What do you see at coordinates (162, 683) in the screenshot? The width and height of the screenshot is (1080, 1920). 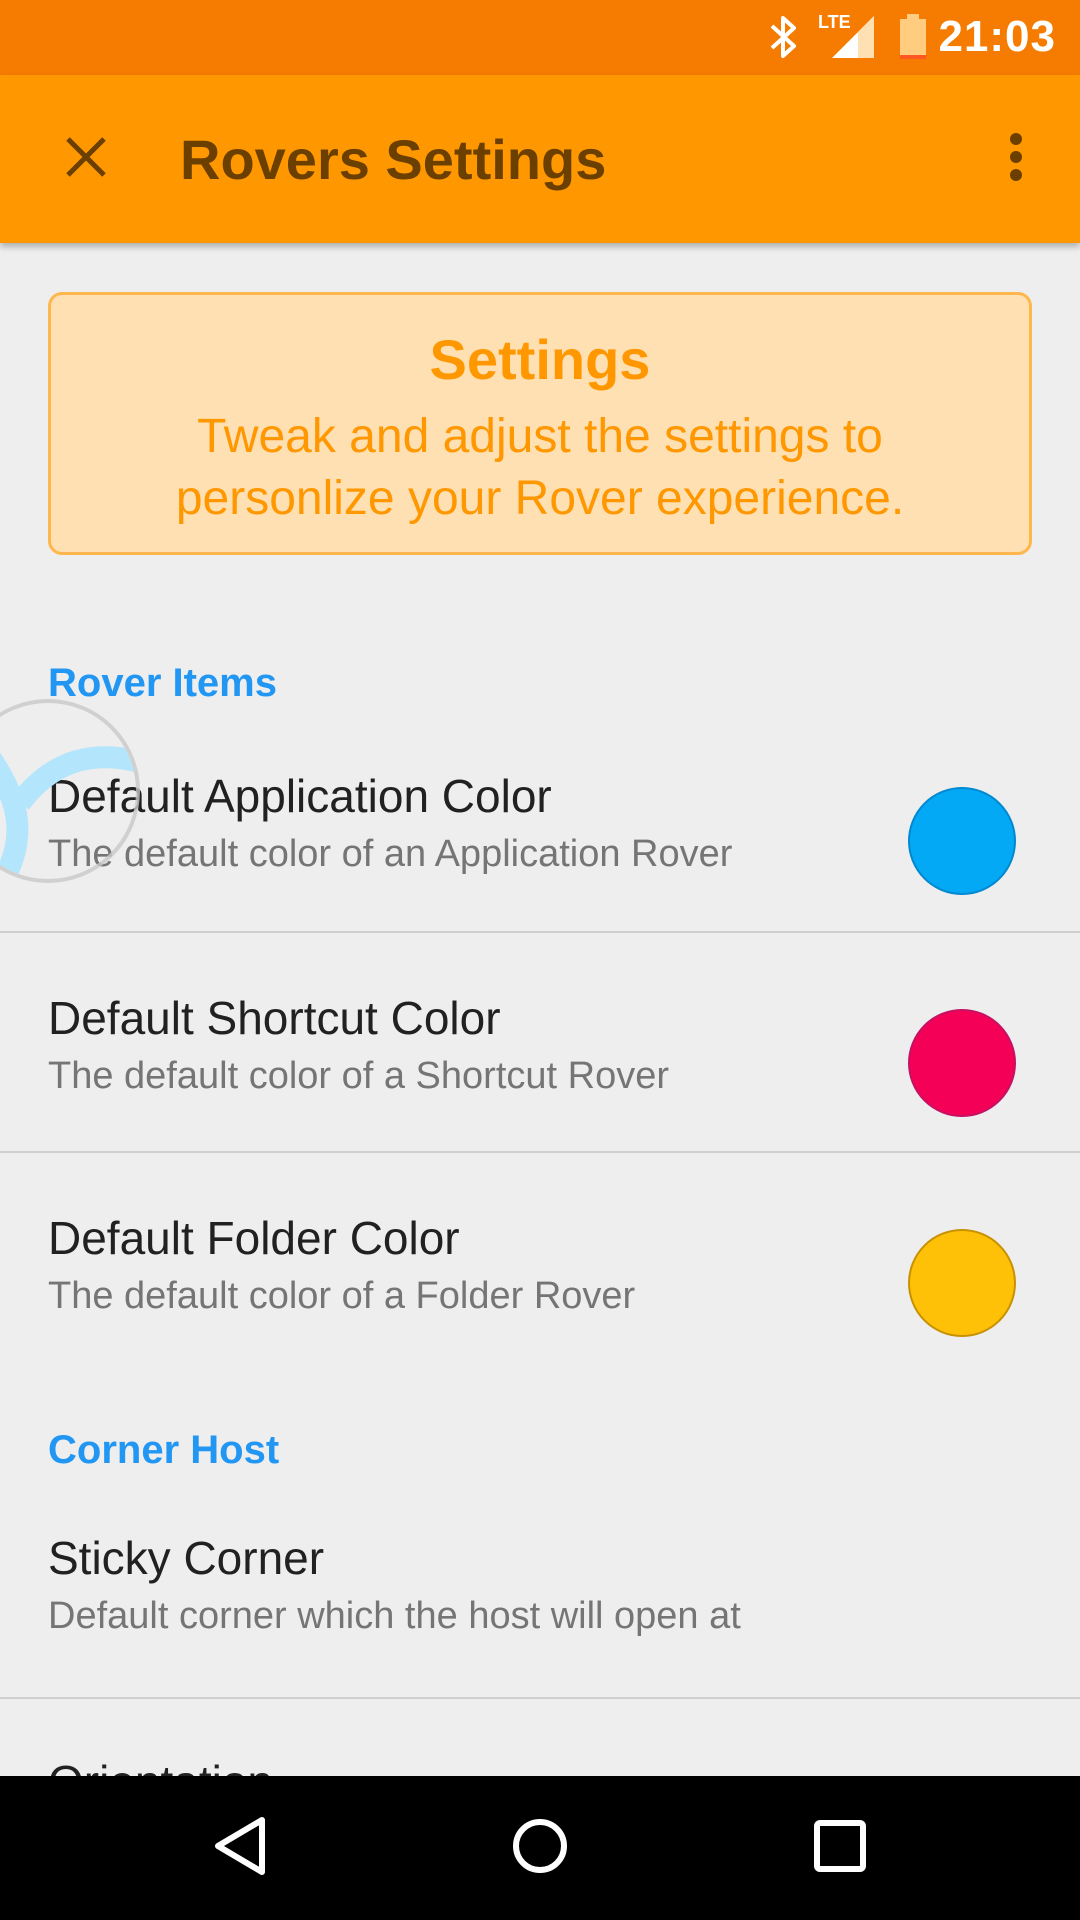 I see `section-header-rover-items: Rover Items` at bounding box center [162, 683].